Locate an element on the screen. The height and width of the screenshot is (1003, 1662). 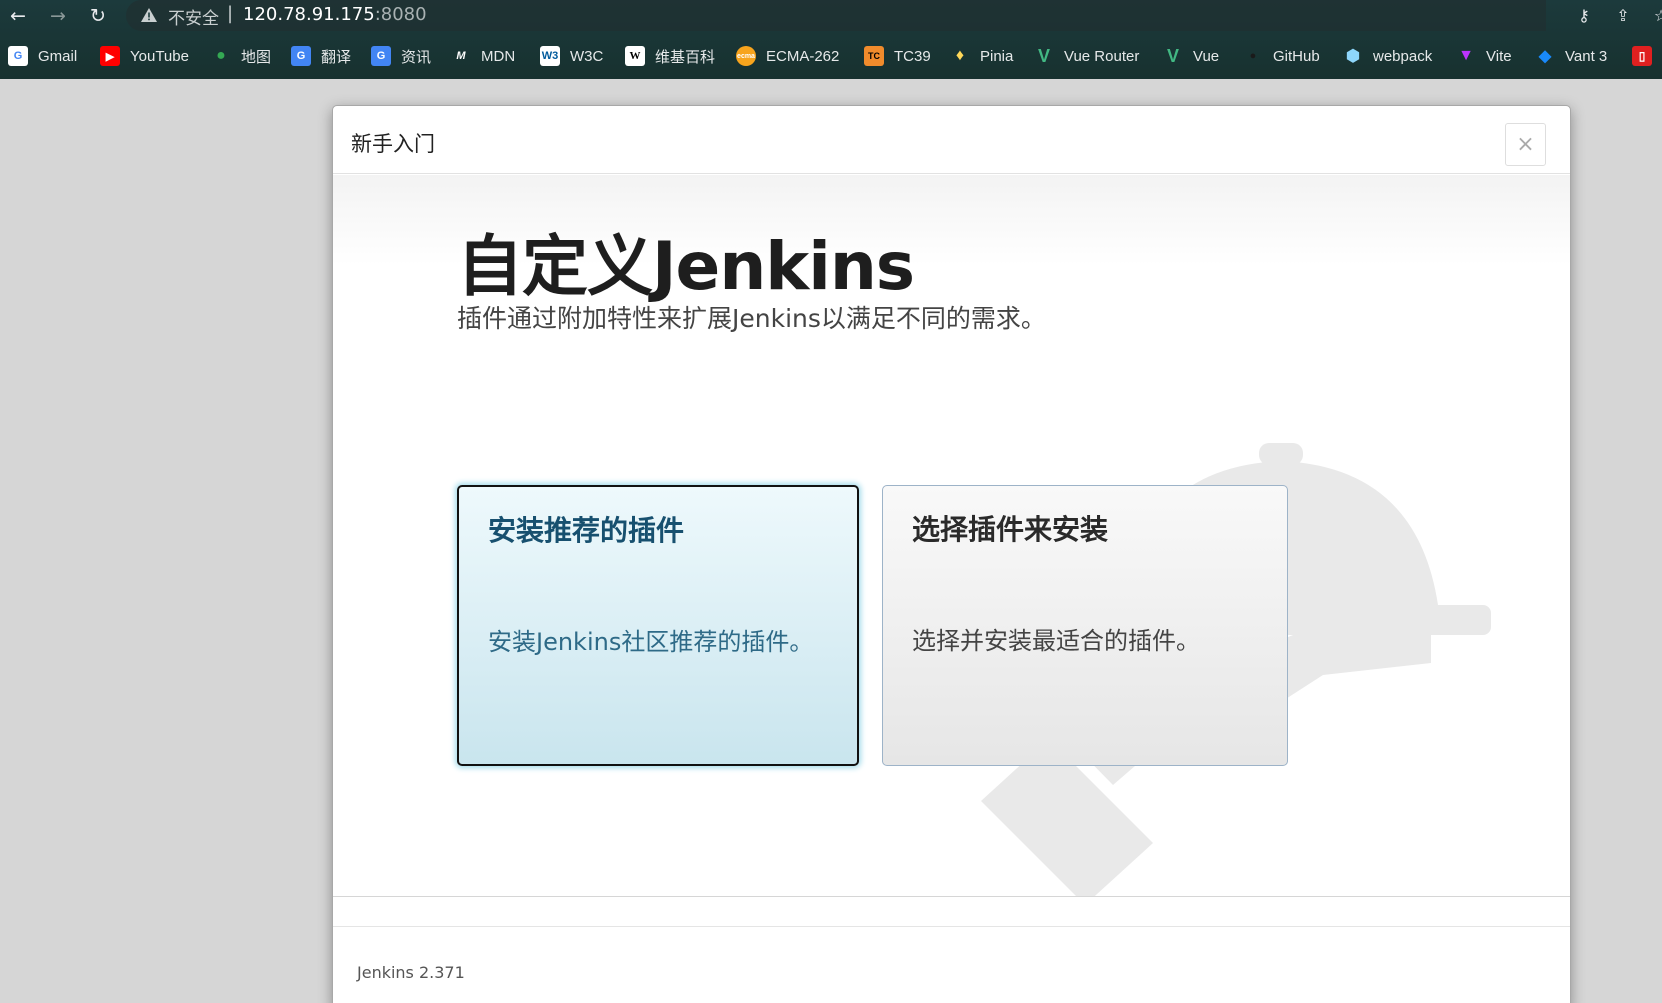
bookmark-w3c: W3 W3C is located at coordinates (571, 56).